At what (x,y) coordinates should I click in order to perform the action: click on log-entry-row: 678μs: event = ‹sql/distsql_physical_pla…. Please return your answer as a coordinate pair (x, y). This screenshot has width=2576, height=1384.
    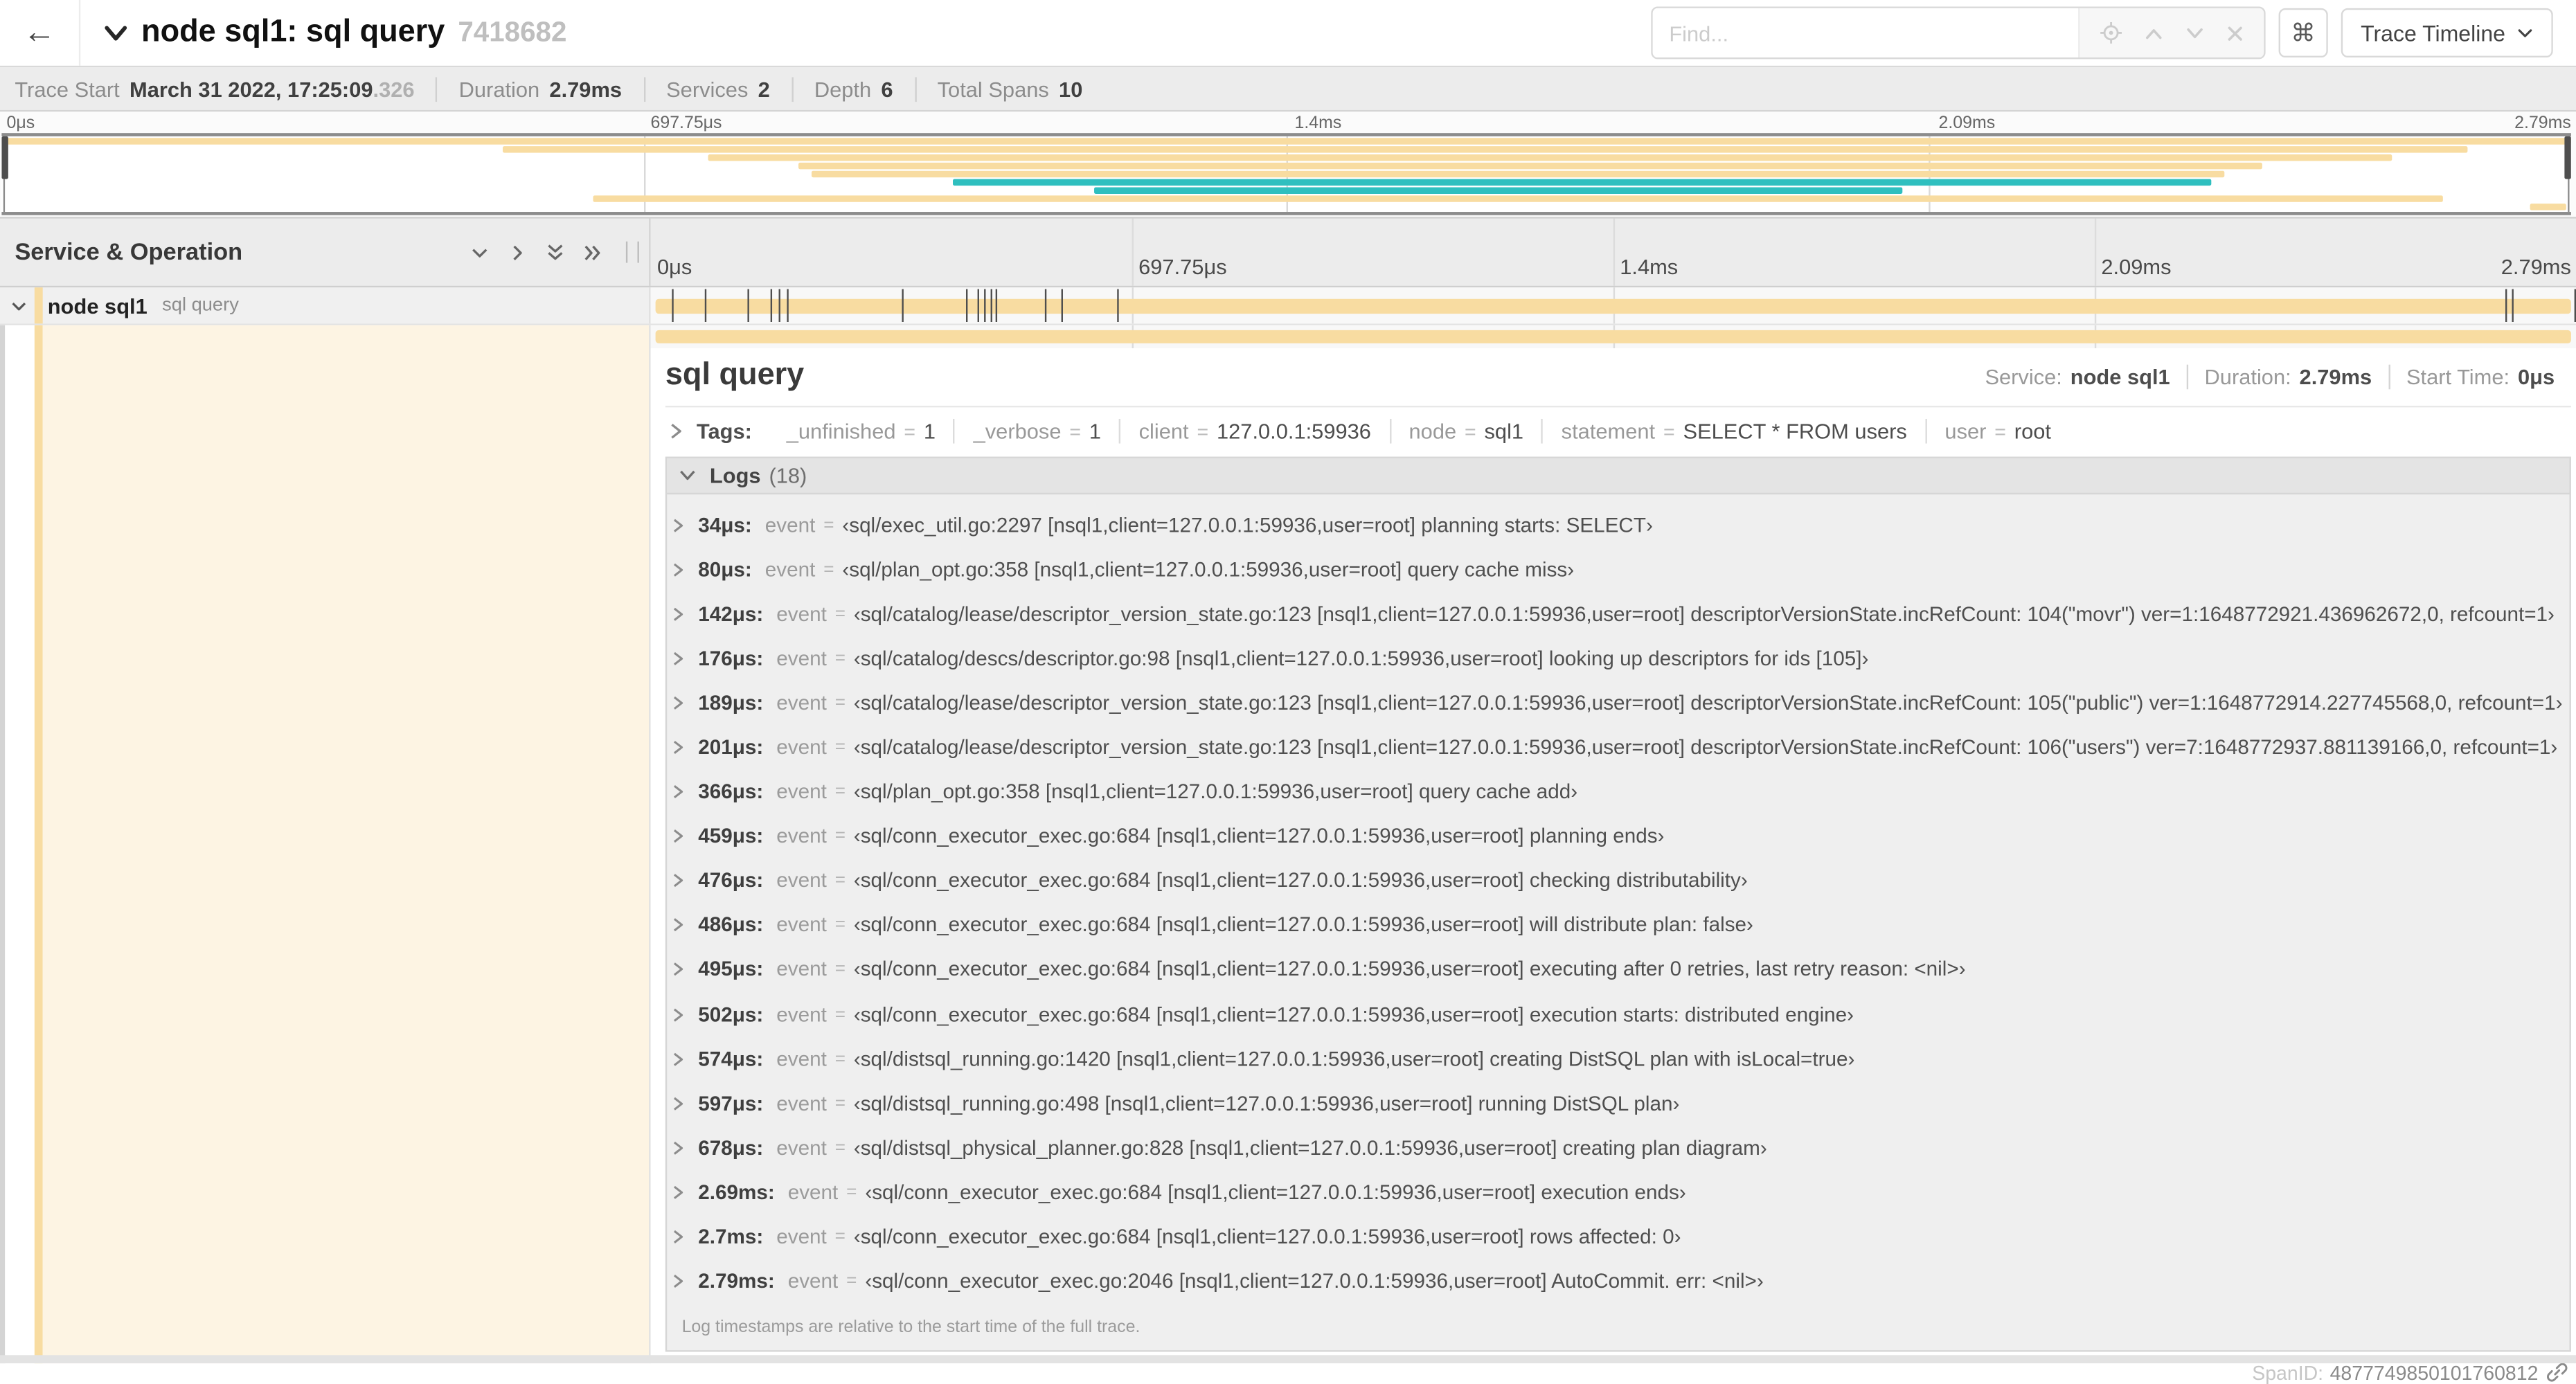
    Looking at the image, I should click on (1621, 1148).